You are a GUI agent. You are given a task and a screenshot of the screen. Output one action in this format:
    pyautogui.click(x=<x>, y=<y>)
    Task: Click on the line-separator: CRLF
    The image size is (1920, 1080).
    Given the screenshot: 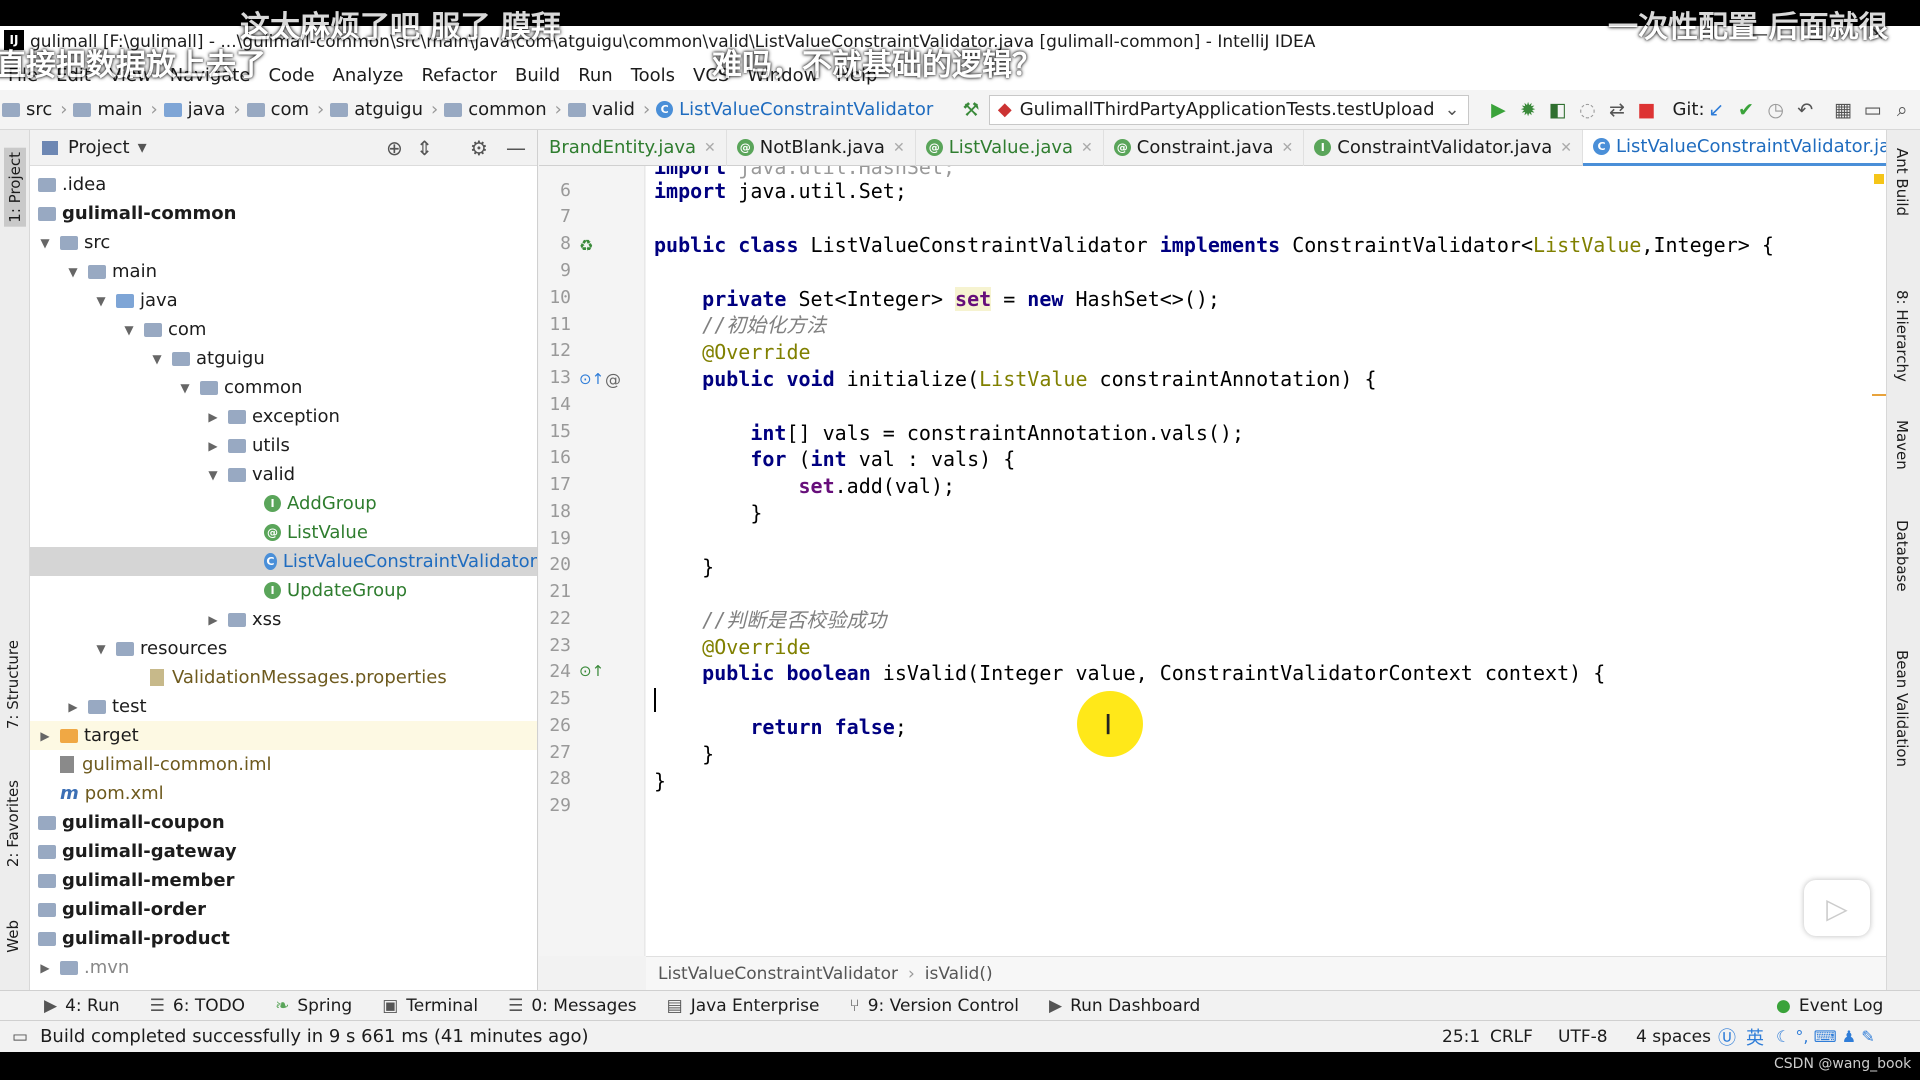 What is the action you would take?
    pyautogui.click(x=1511, y=1037)
    